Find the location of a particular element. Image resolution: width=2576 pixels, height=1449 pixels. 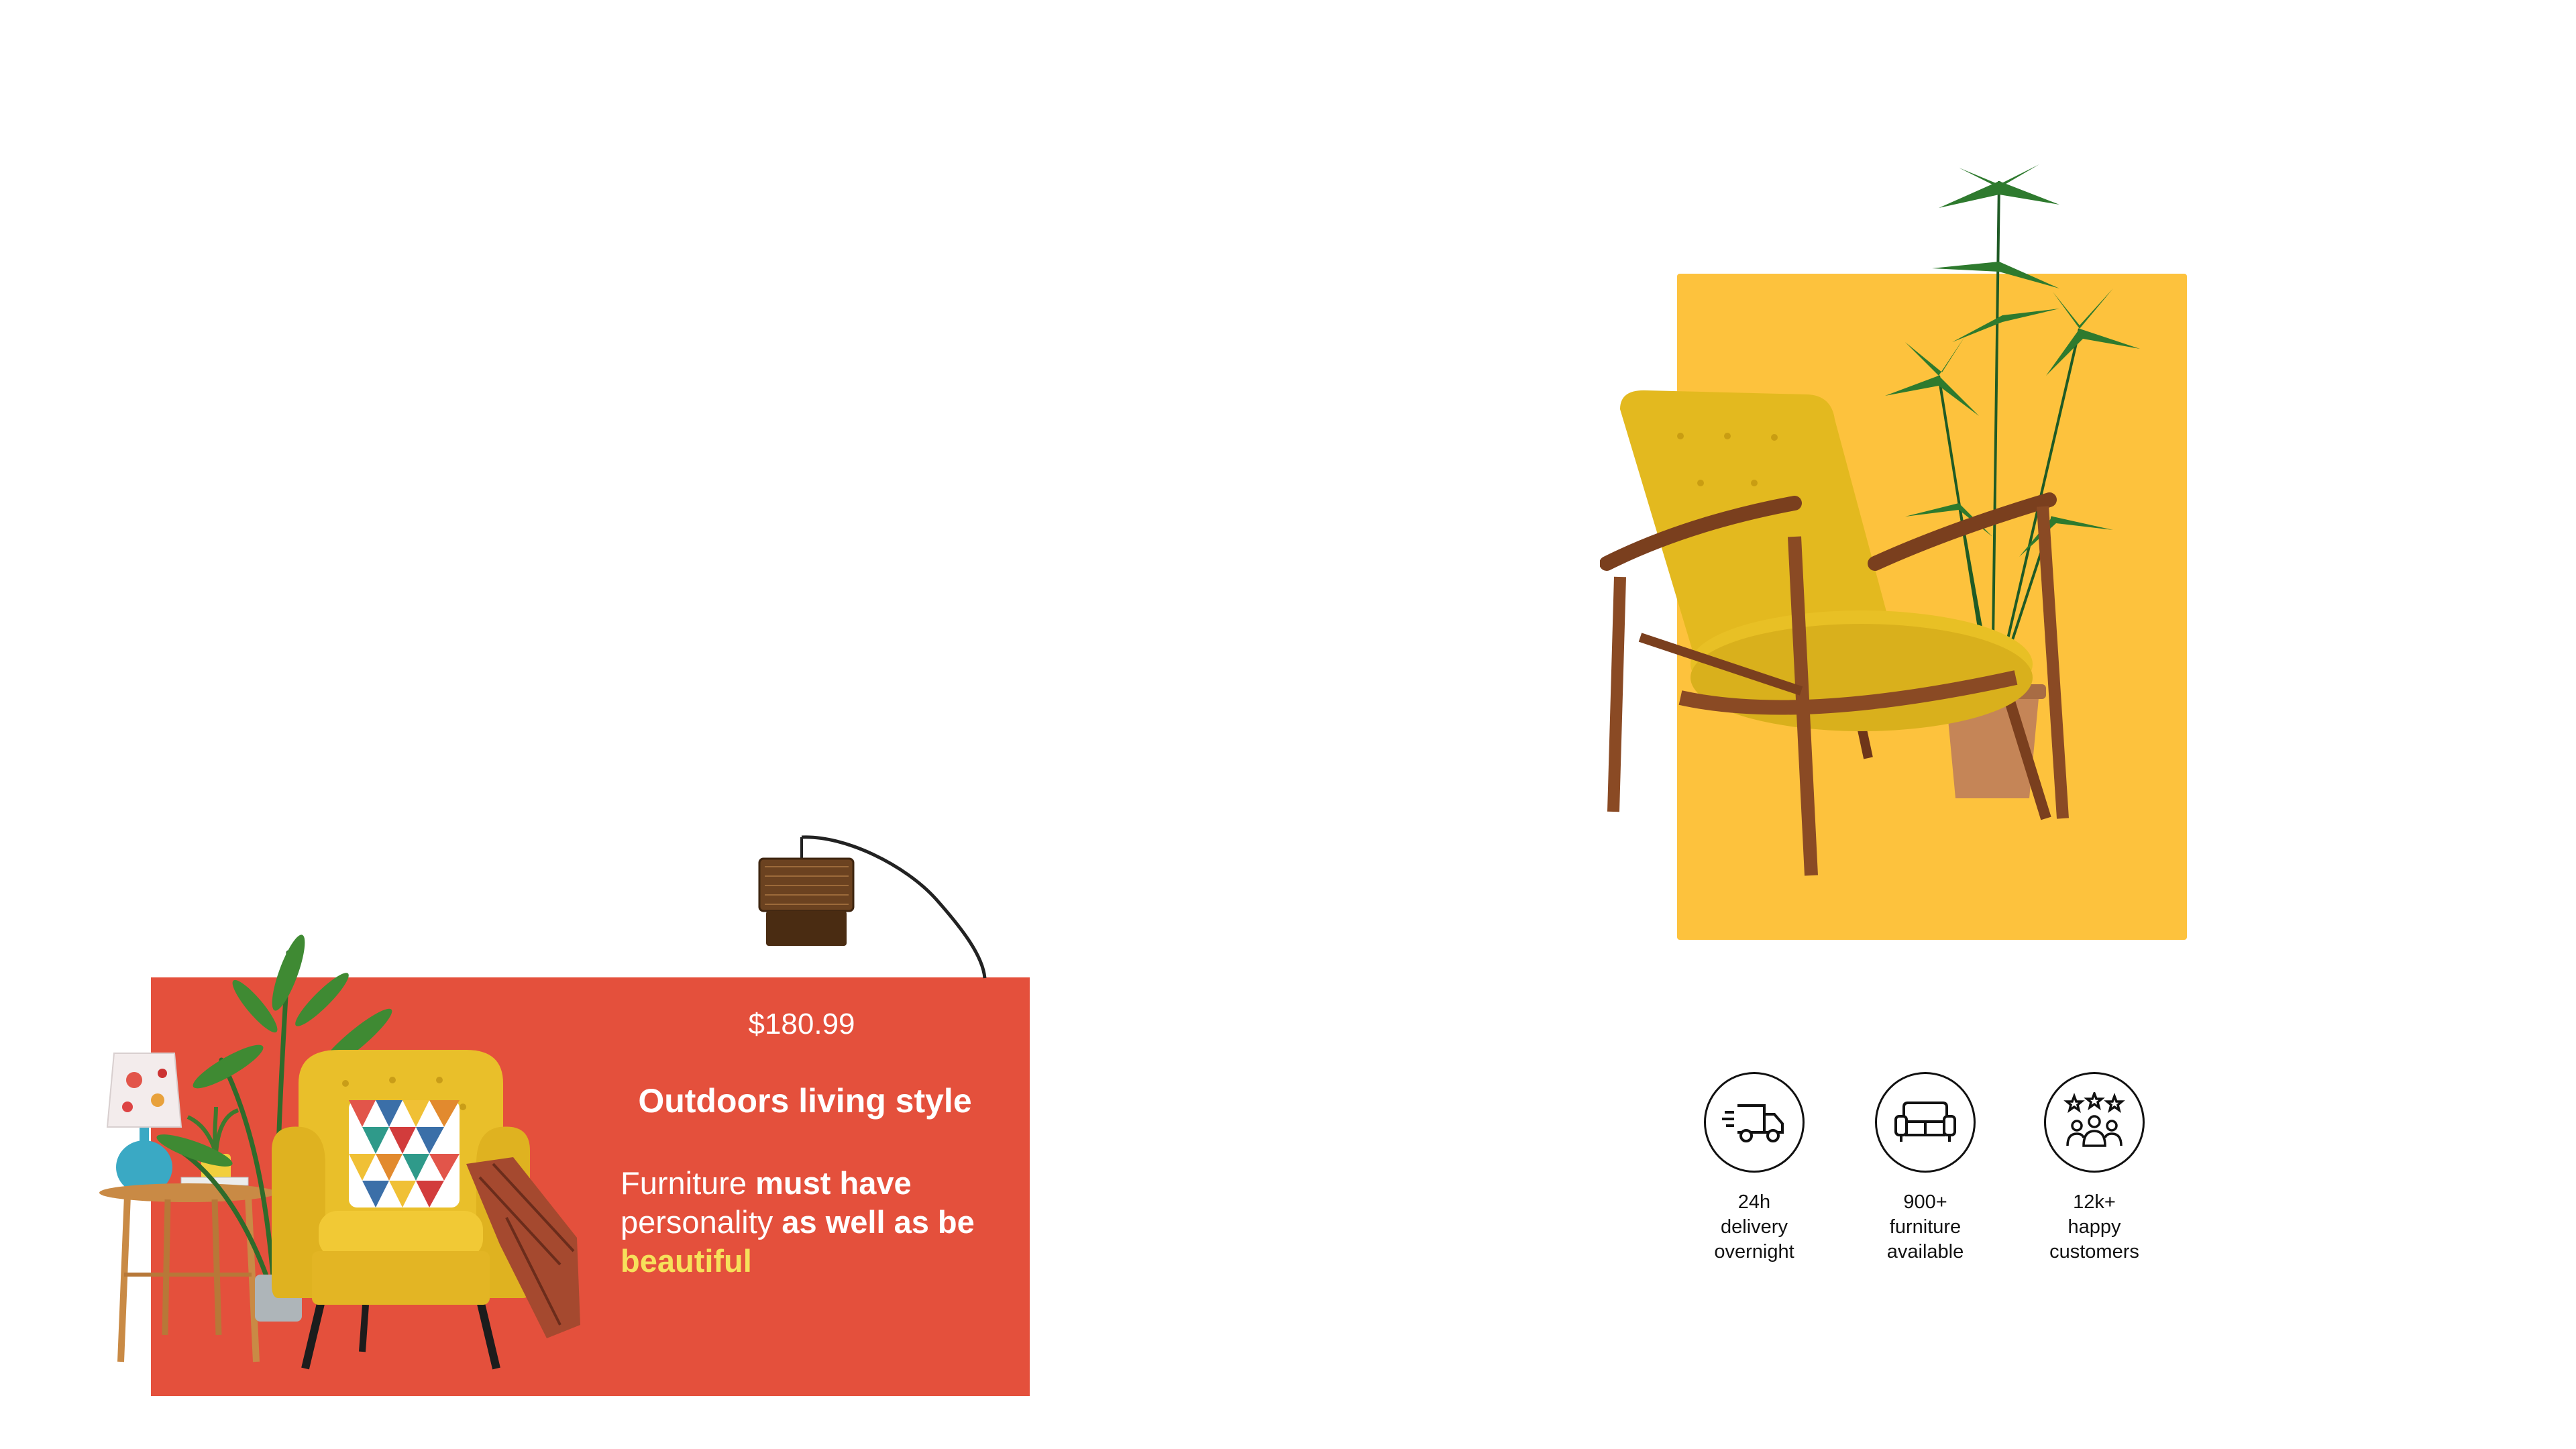

stat-furniture: 900+ furniture available is located at coordinates (1925, 1168).